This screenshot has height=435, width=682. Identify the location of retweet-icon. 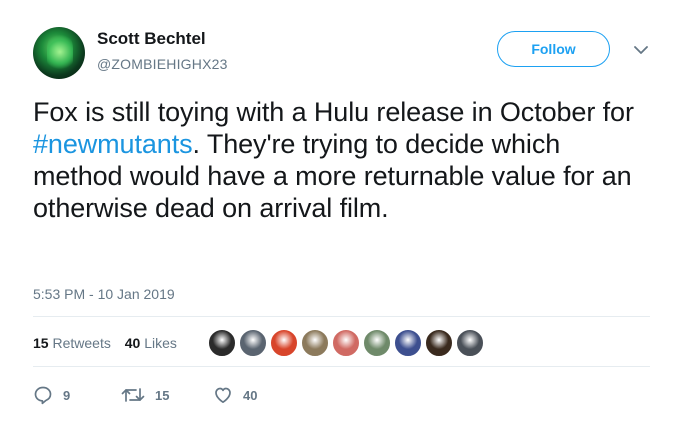
(133, 395).